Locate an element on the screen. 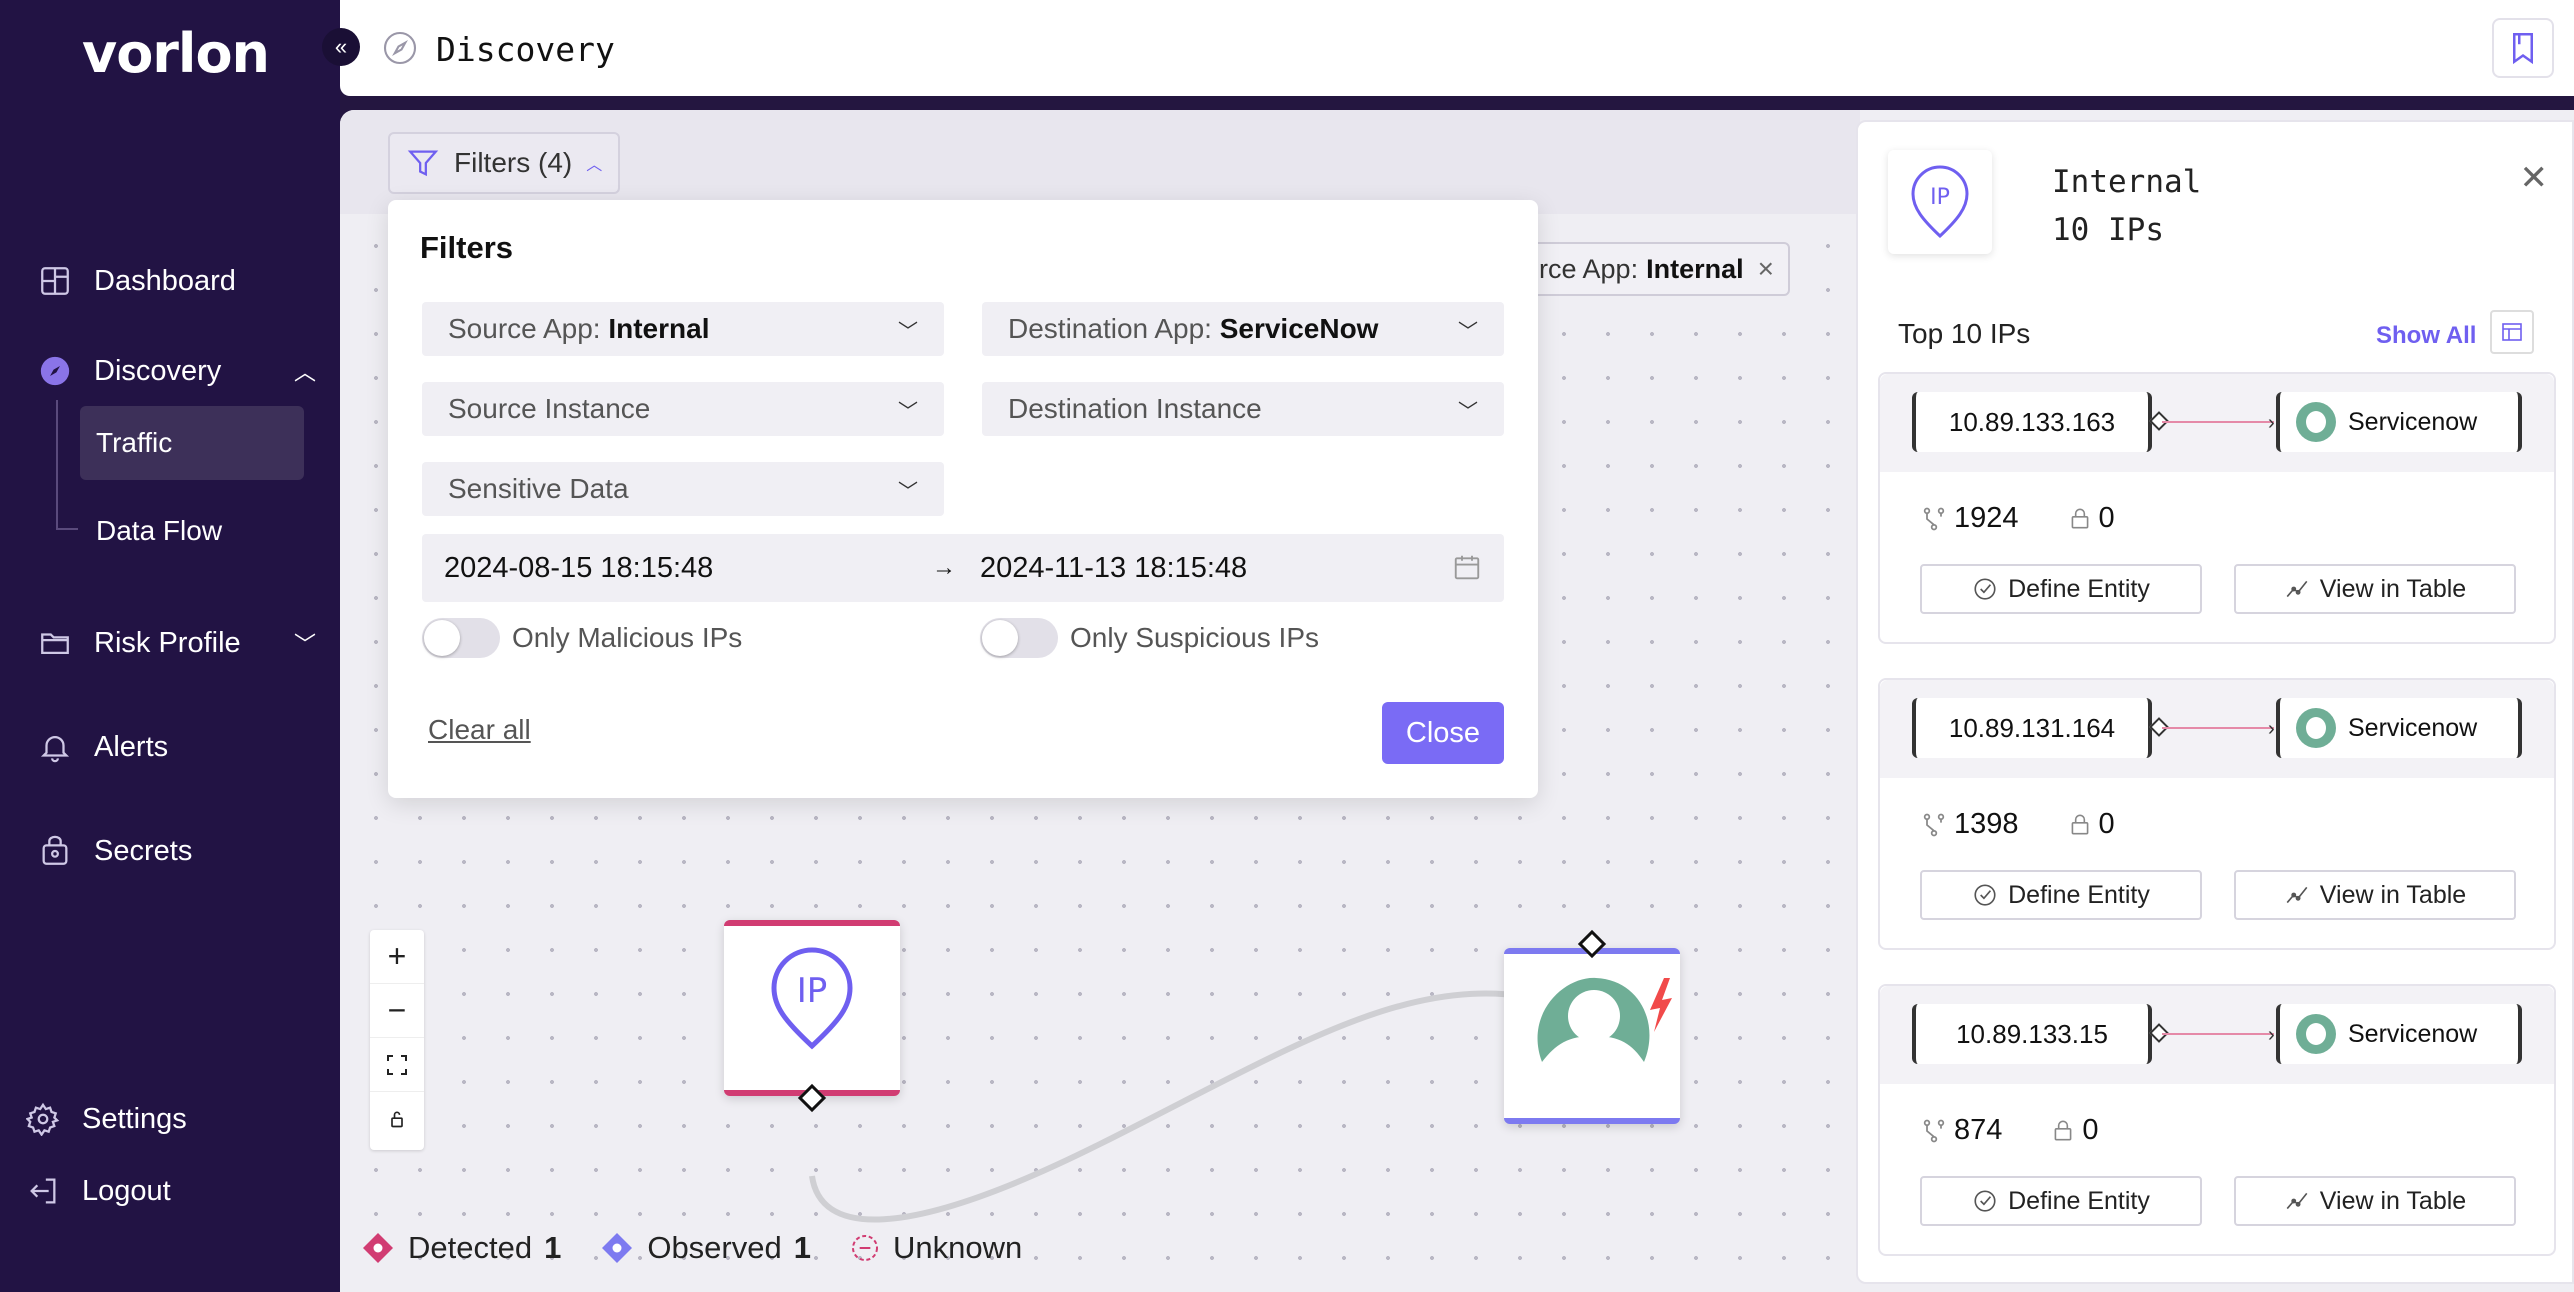 The height and width of the screenshot is (1292, 2574). bookmark-icon is located at coordinates (2523, 49).